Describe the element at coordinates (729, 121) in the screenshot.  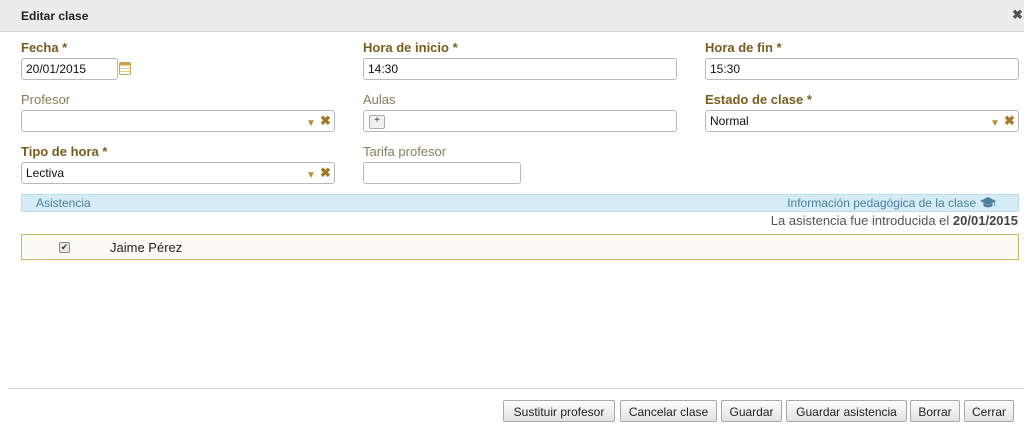
I see `estado-value: Normal` at that location.